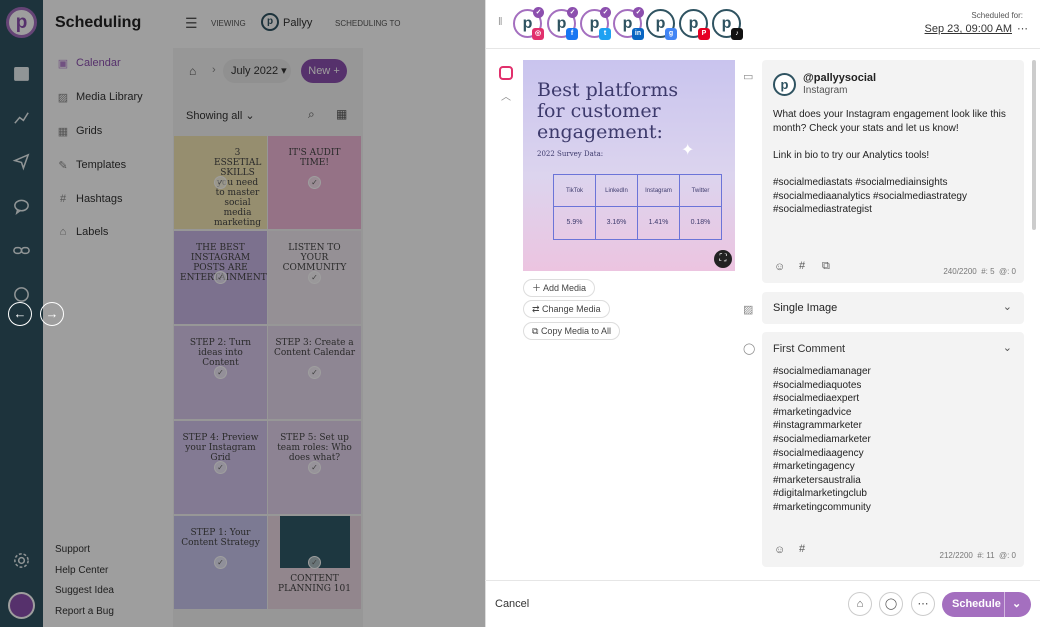 This screenshot has height=627, width=1040. What do you see at coordinates (809, 349) in the screenshot?
I see `first-comment-label: First Comment` at bounding box center [809, 349].